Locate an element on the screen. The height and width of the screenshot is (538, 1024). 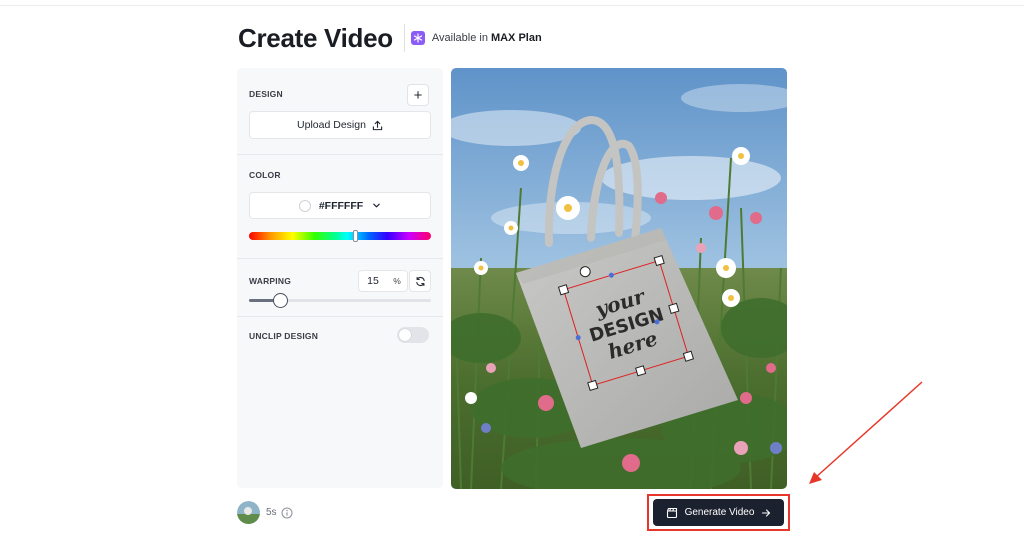
top-border is located at coordinates (512, 5).